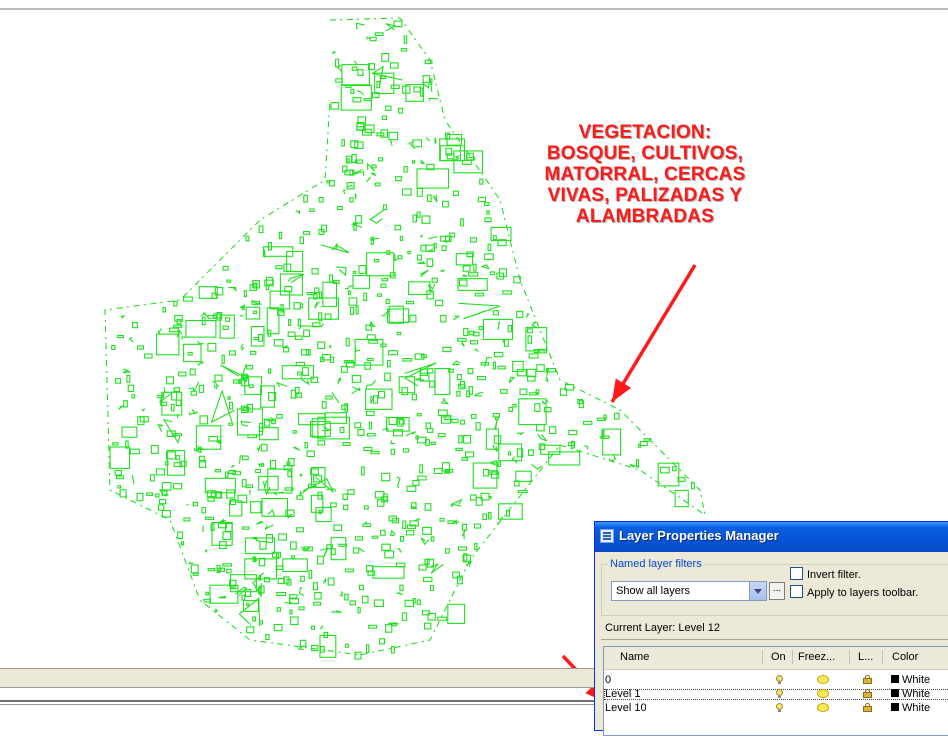  I want to click on column-name: Name, so click(634, 657).